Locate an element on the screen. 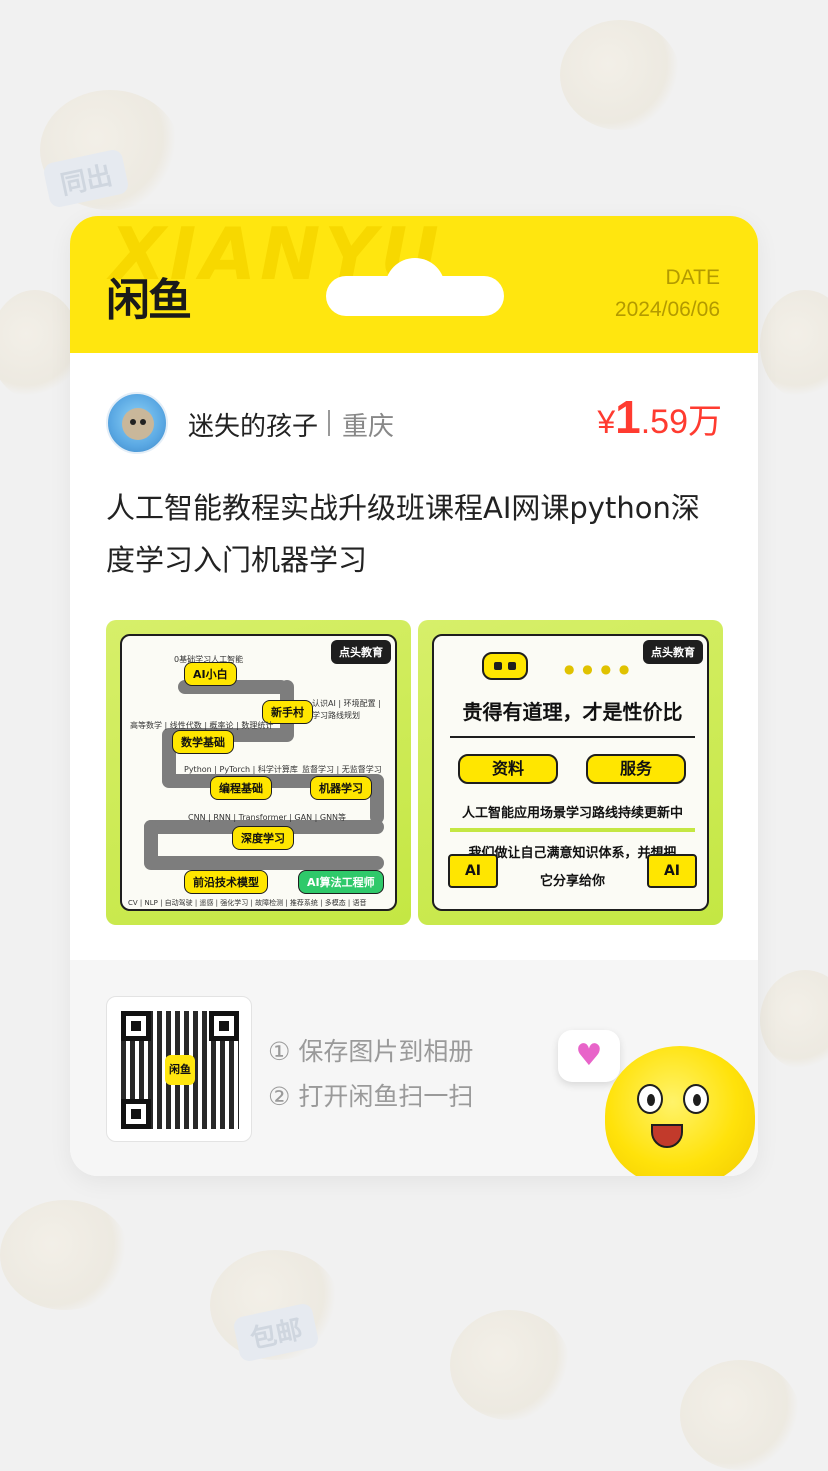  qr-logo: 闲鱼 is located at coordinates (180, 1070).